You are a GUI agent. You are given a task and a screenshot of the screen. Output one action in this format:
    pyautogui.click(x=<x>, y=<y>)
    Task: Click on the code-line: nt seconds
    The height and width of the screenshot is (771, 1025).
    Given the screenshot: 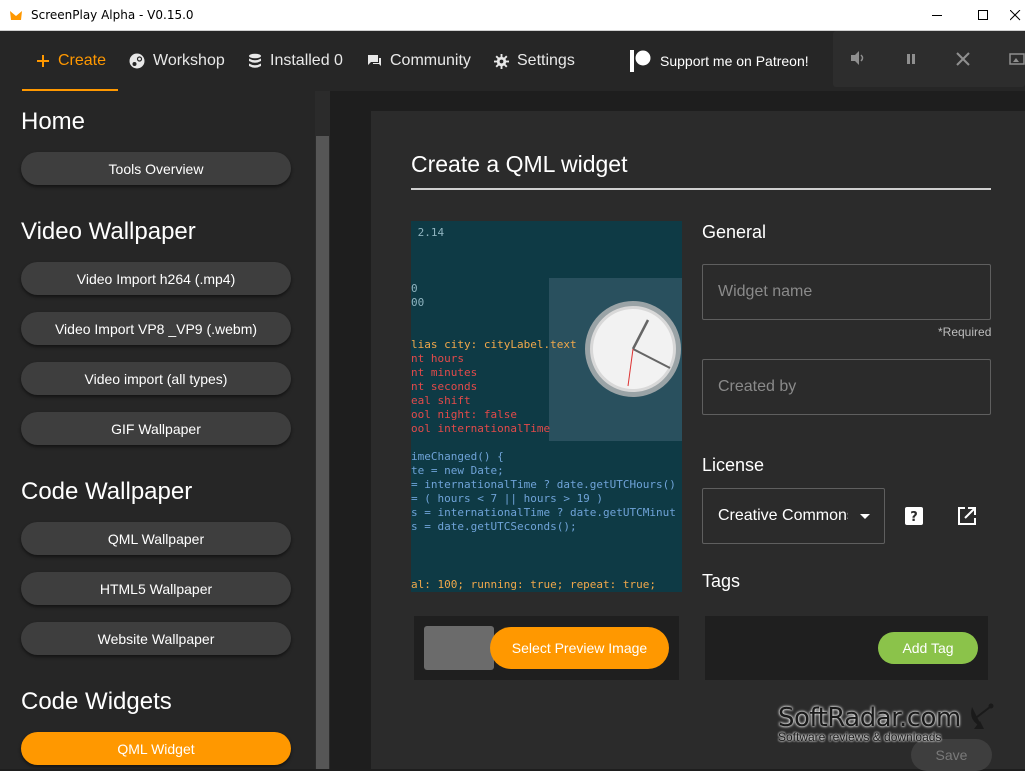 What is the action you would take?
    pyautogui.click(x=444, y=386)
    